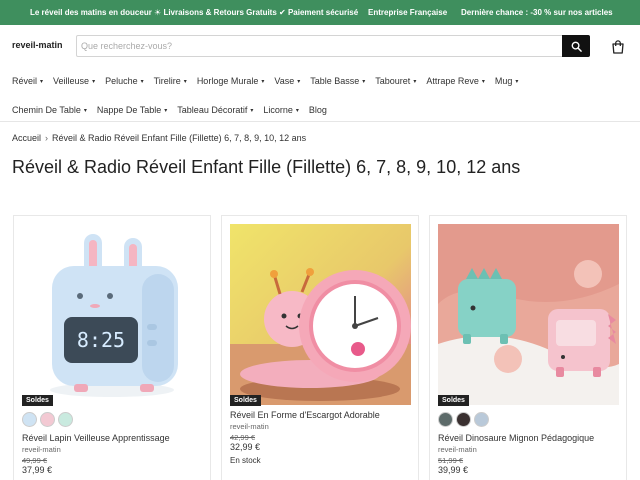 This screenshot has width=640, height=480. What do you see at coordinates (96, 438) in the screenshot?
I see `product-title: Réveil Lapin Veilleuse Apprentissage` at bounding box center [96, 438].